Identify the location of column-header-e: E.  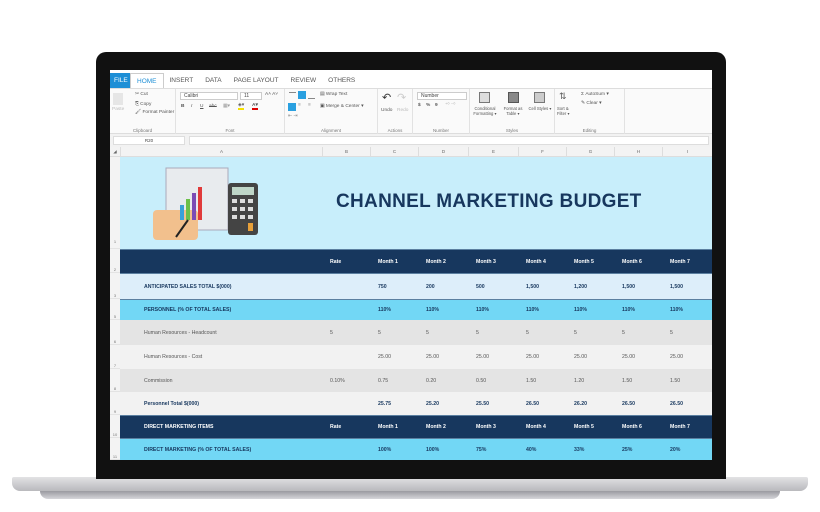
(493, 152).